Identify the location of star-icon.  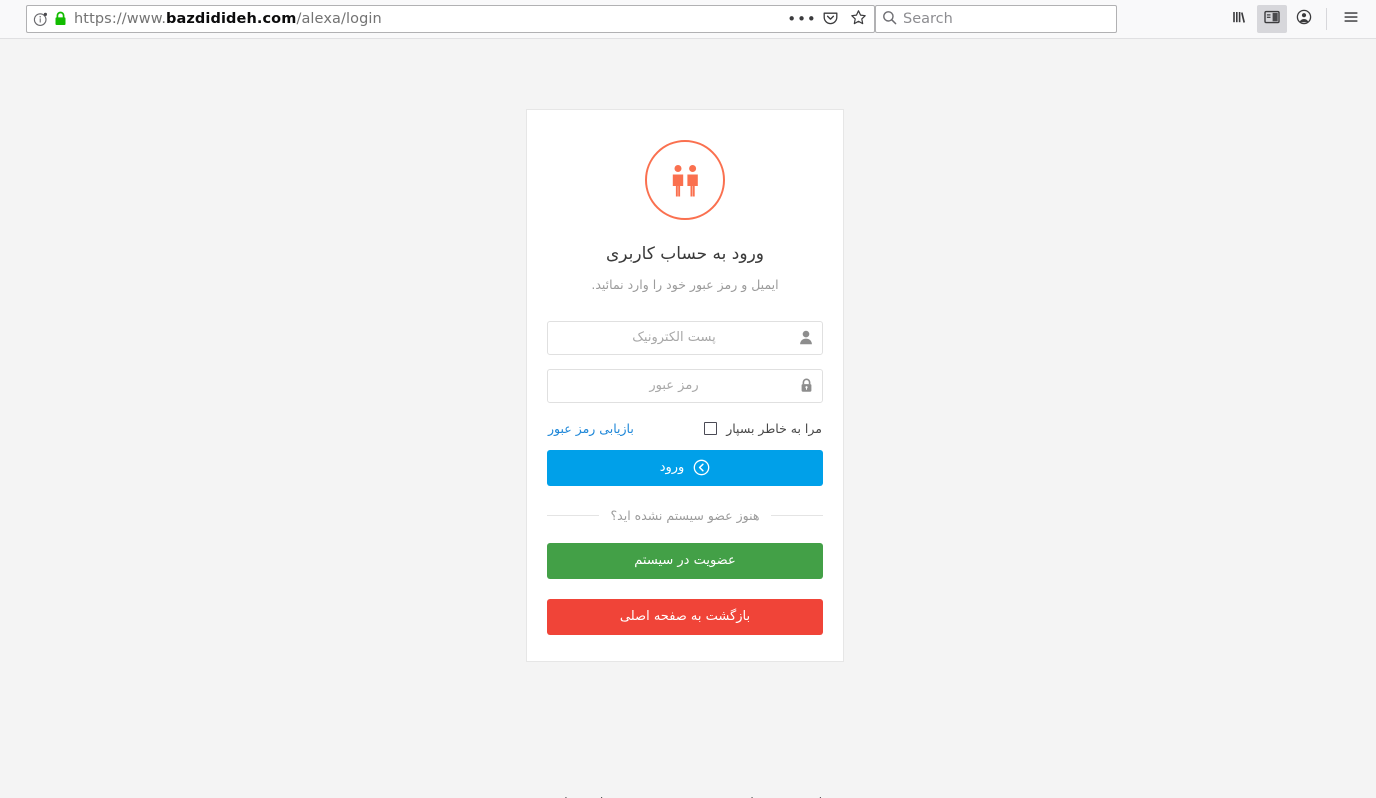
(858, 19).